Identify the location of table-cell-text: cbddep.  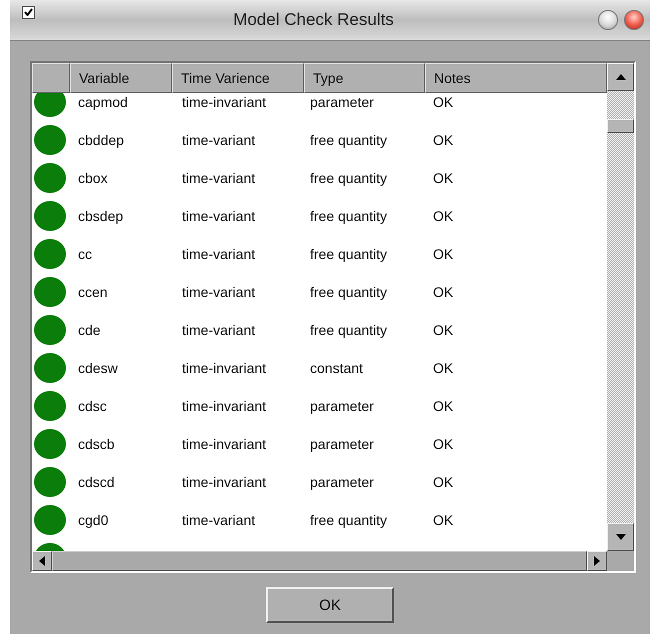
(101, 140).